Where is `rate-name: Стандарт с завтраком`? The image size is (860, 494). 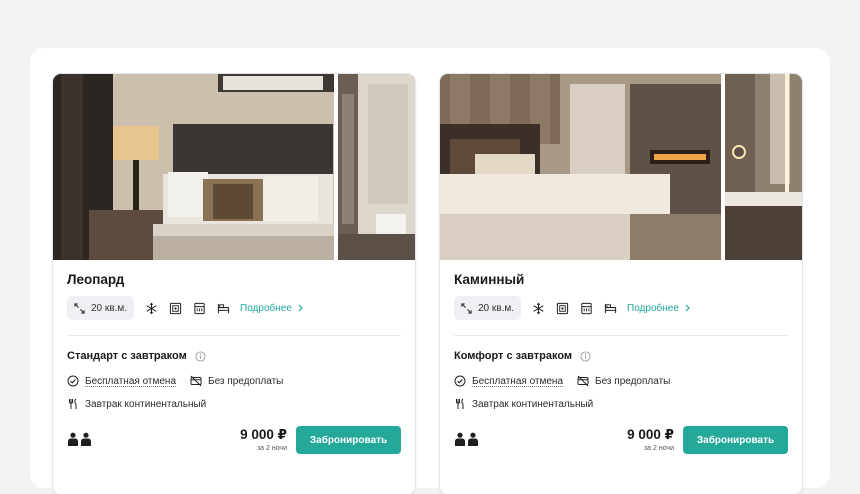 rate-name: Стандарт с завтраком is located at coordinates (127, 356).